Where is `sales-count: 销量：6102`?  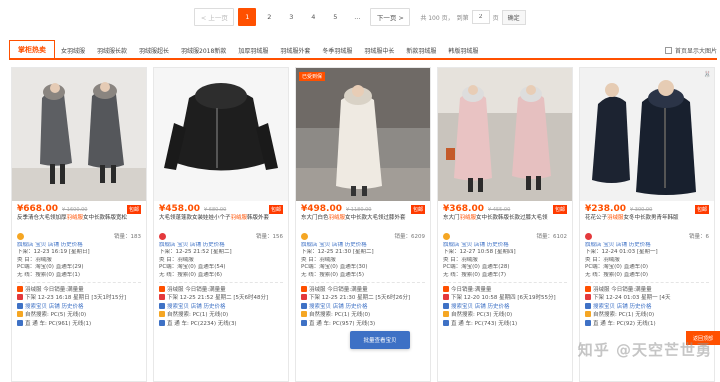
sales-count: 销量：6102 is located at coordinates (552, 237).